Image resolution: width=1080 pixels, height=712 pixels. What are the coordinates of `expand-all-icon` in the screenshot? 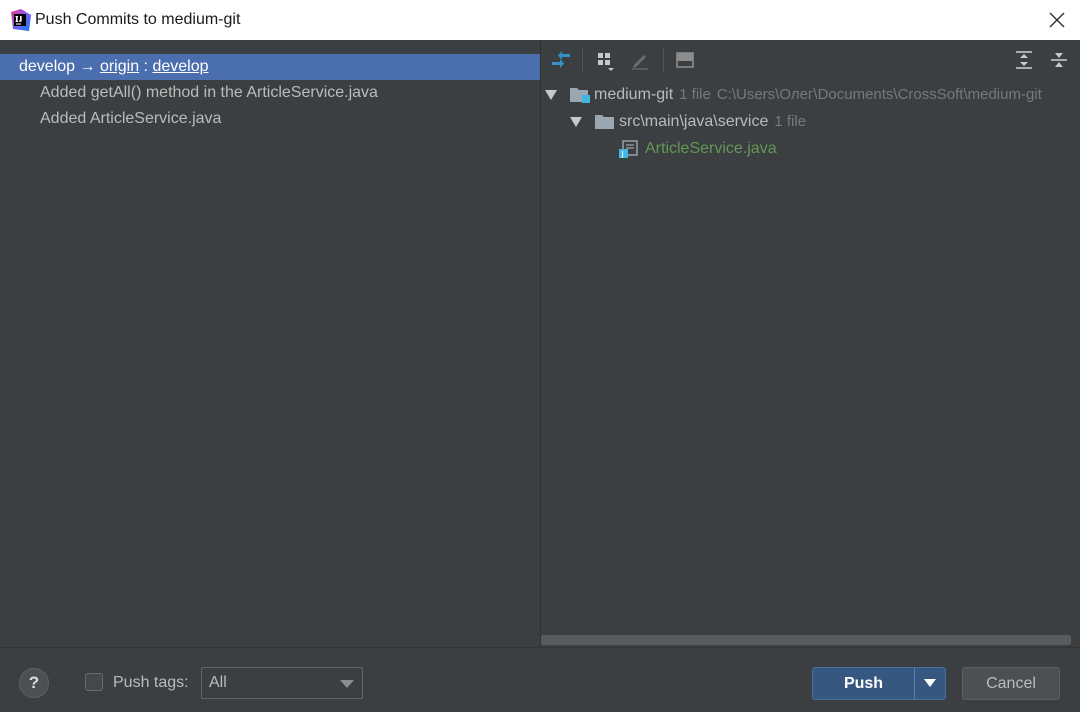 It's located at (1024, 60).